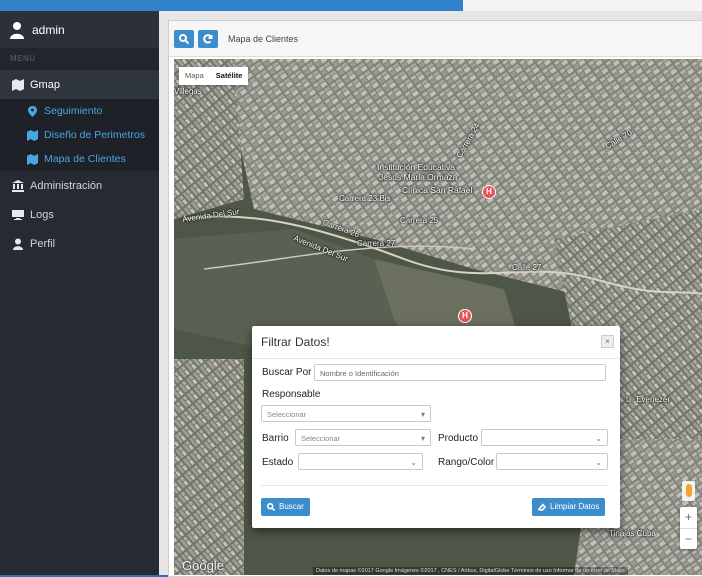  I want to click on buscar-button-label: Buscar, so click(291, 506).